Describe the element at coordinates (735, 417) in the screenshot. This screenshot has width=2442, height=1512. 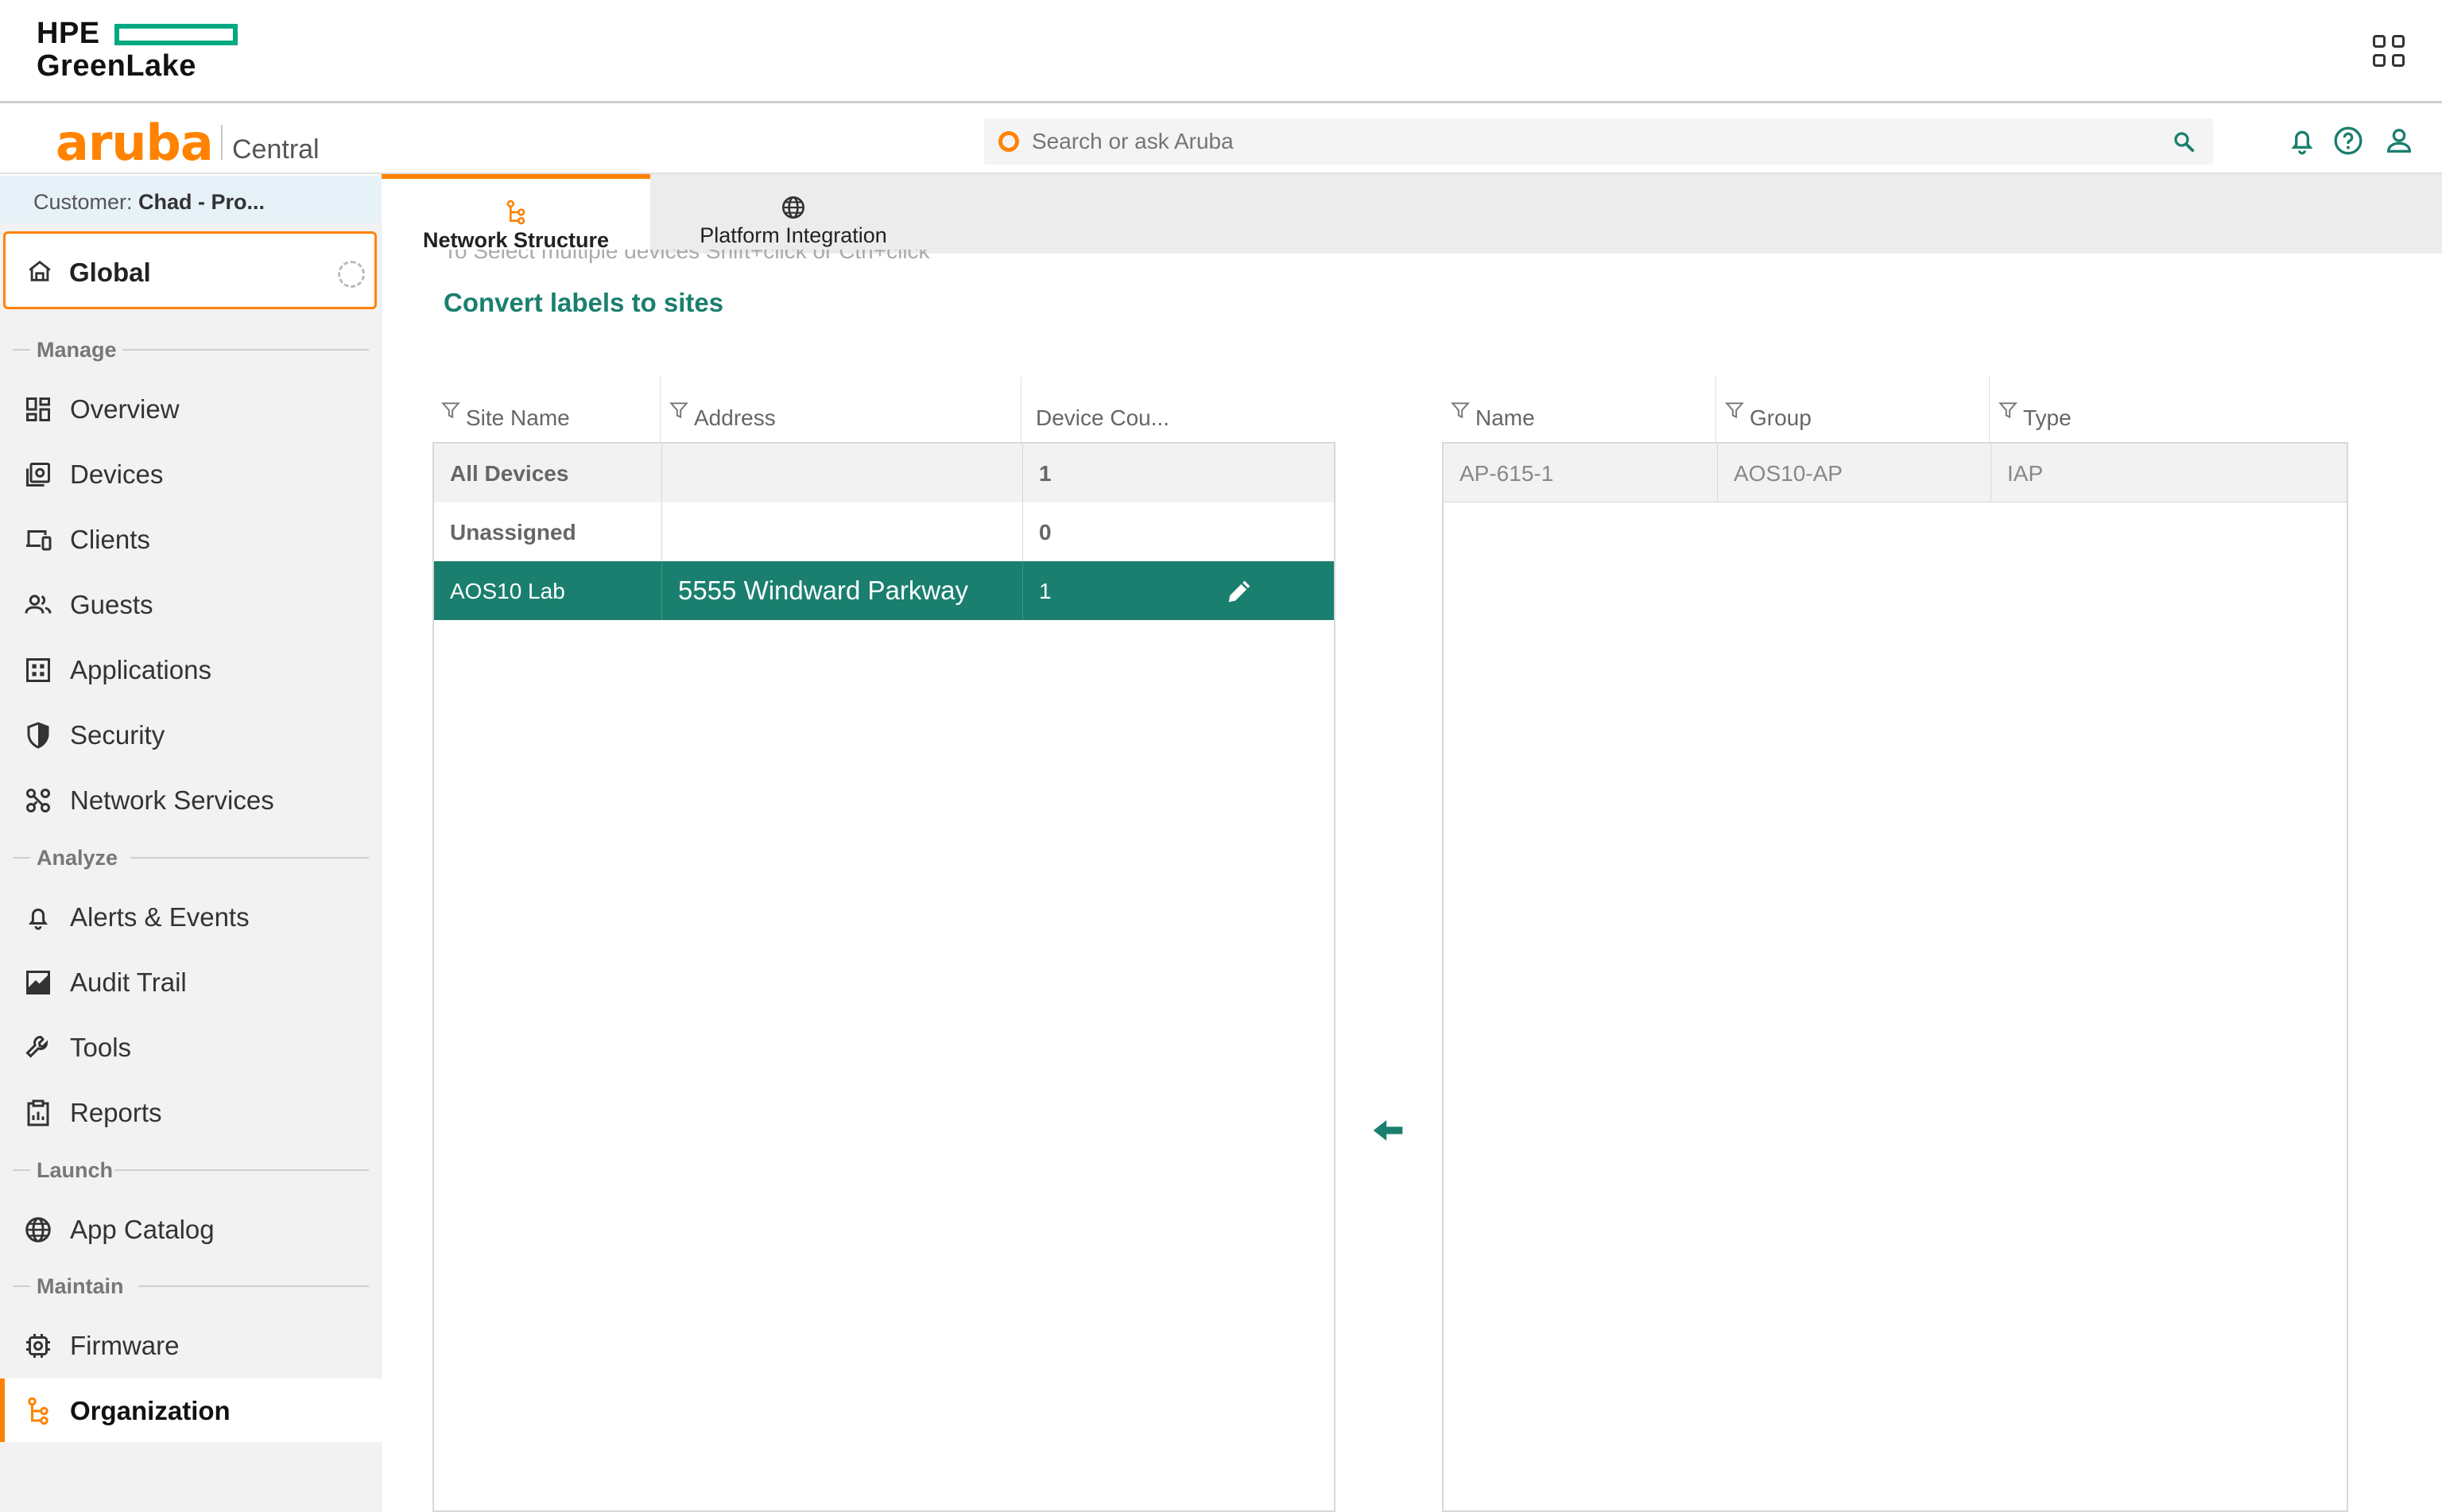
I see `column-label: Address` at that location.